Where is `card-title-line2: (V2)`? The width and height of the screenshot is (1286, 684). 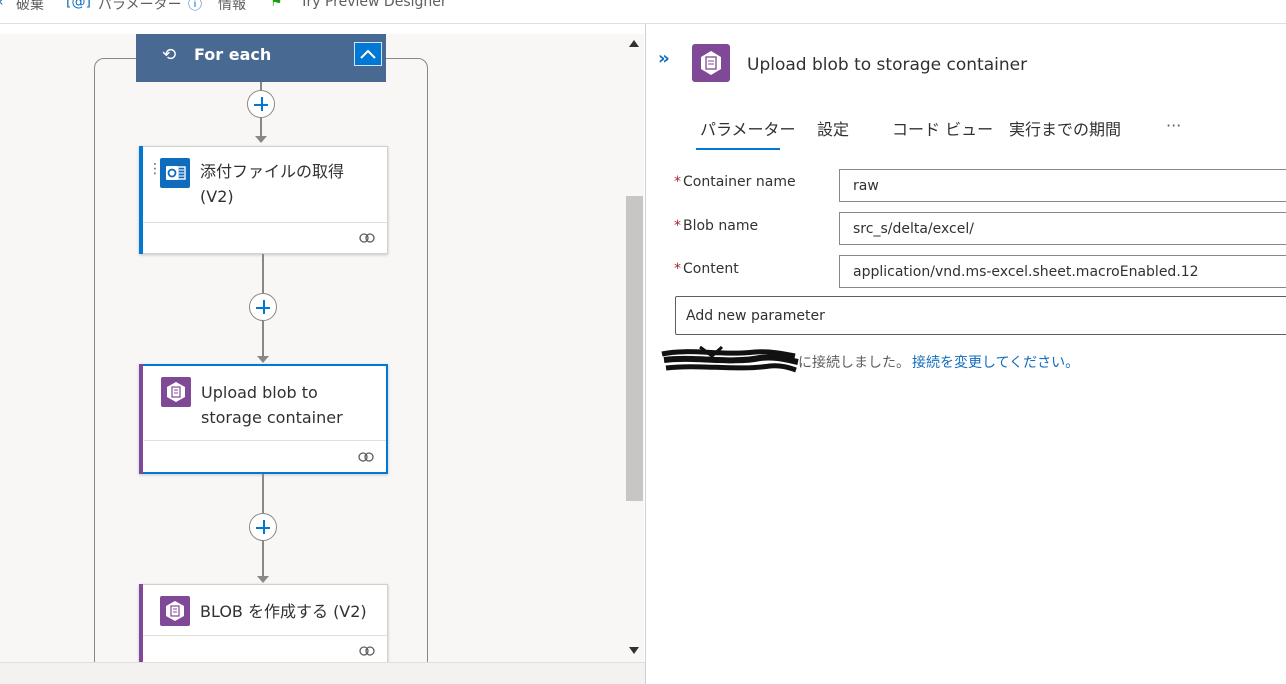
card-title-line2: (V2) is located at coordinates (217, 196).